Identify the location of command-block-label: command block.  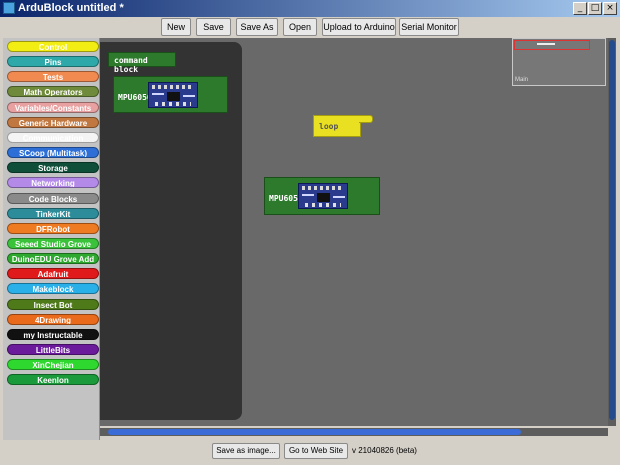
(131, 65).